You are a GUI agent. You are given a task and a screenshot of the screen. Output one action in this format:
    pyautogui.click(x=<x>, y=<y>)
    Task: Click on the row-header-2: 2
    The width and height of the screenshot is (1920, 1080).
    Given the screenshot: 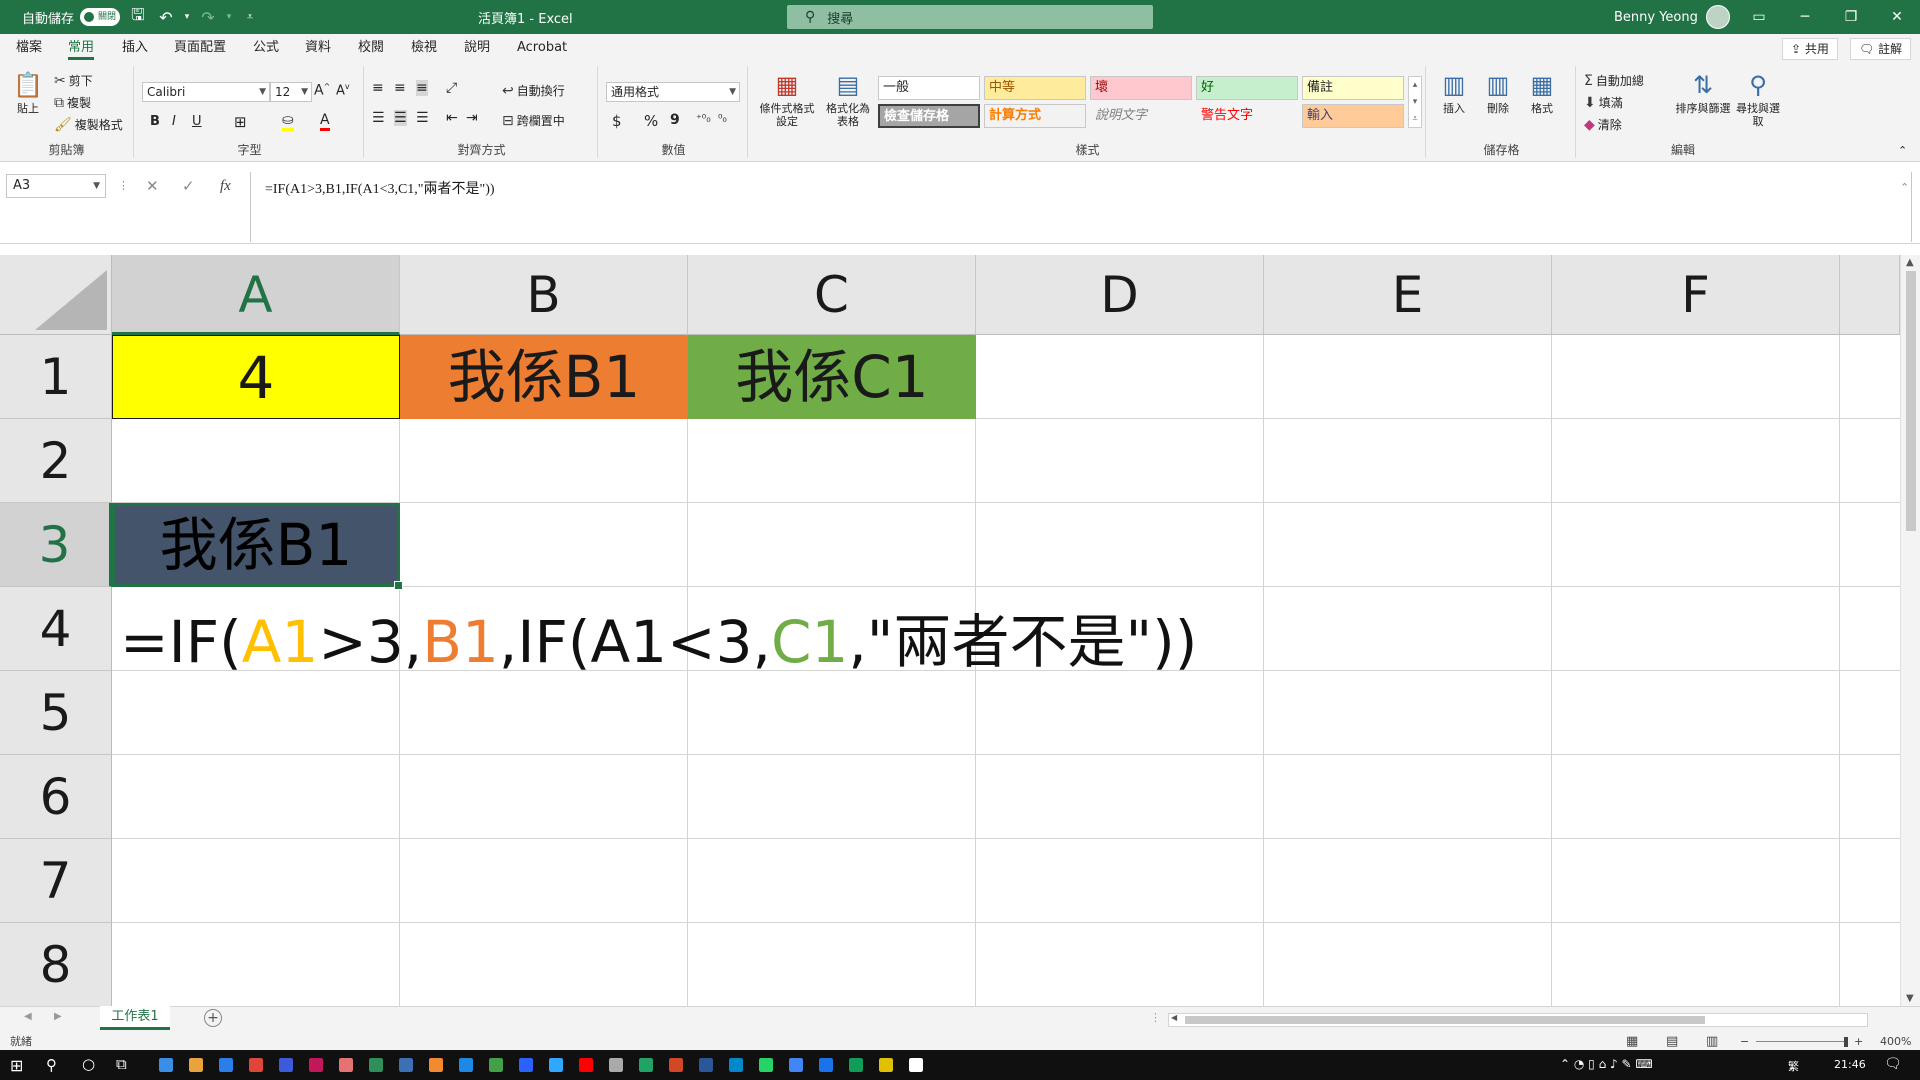 What is the action you would take?
    pyautogui.click(x=56, y=461)
    